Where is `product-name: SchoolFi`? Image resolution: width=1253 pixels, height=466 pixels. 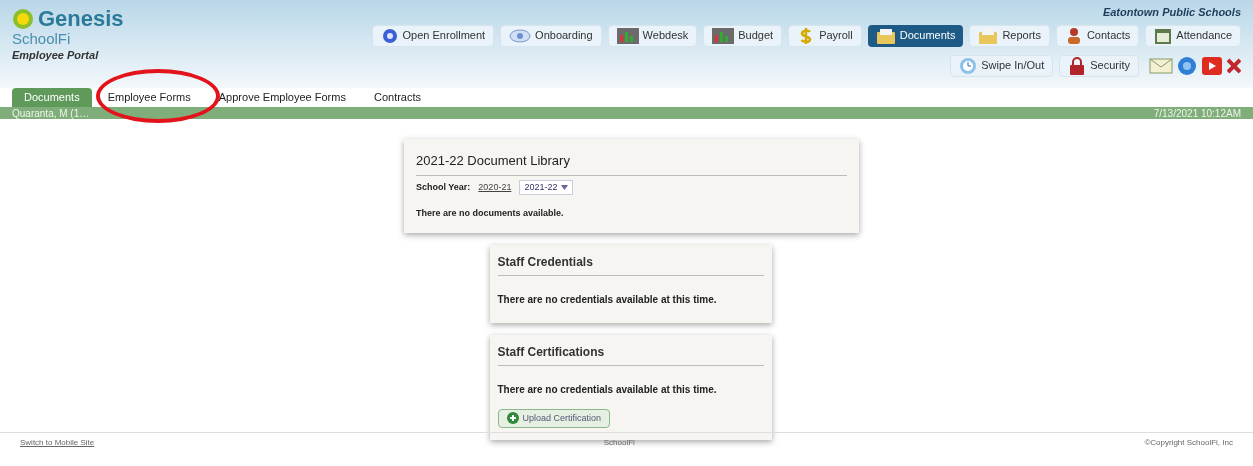
product-name: SchoolFi is located at coordinates (42, 39).